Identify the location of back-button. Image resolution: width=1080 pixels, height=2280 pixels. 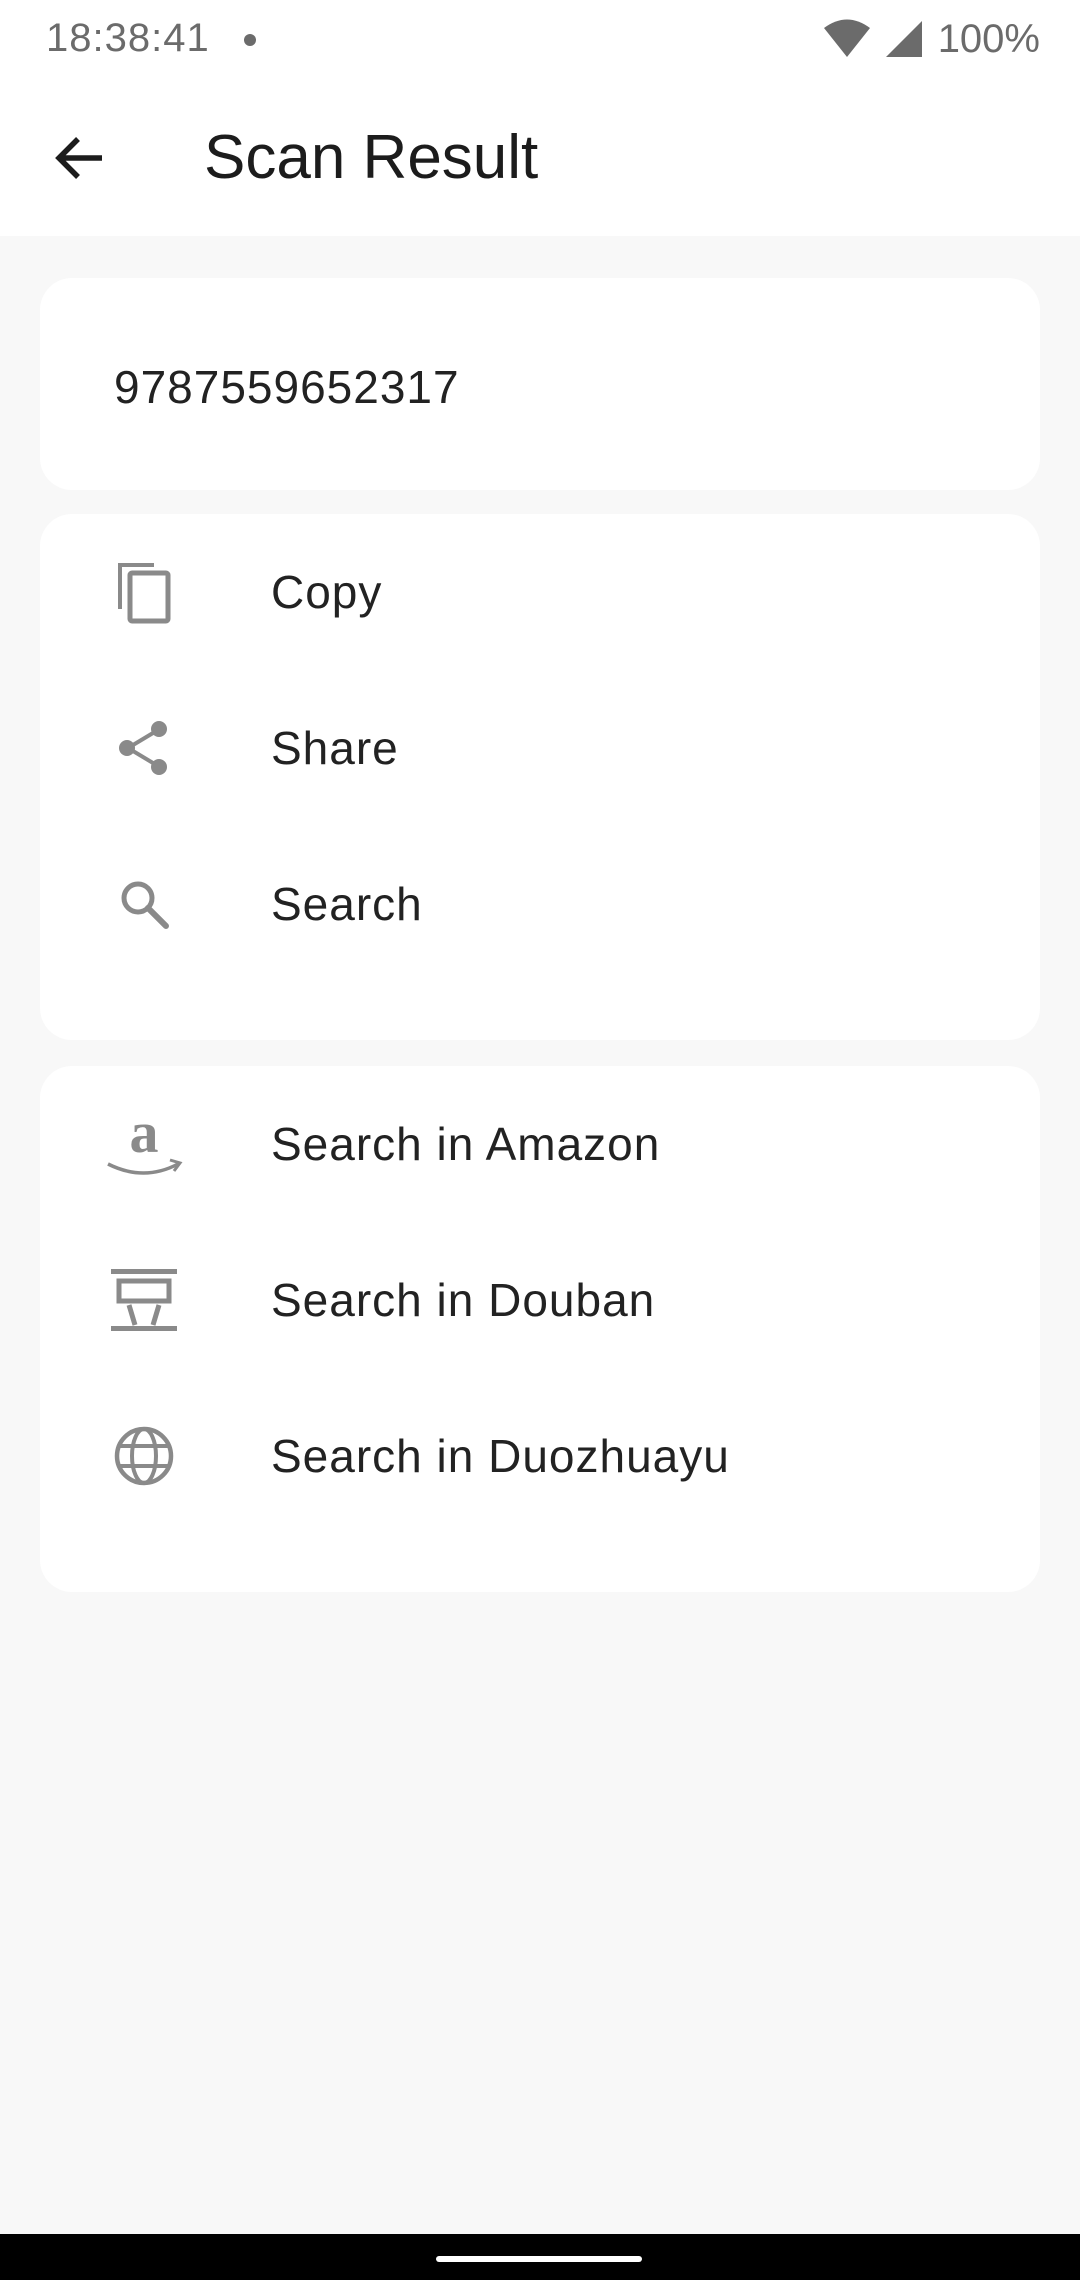
(80, 158).